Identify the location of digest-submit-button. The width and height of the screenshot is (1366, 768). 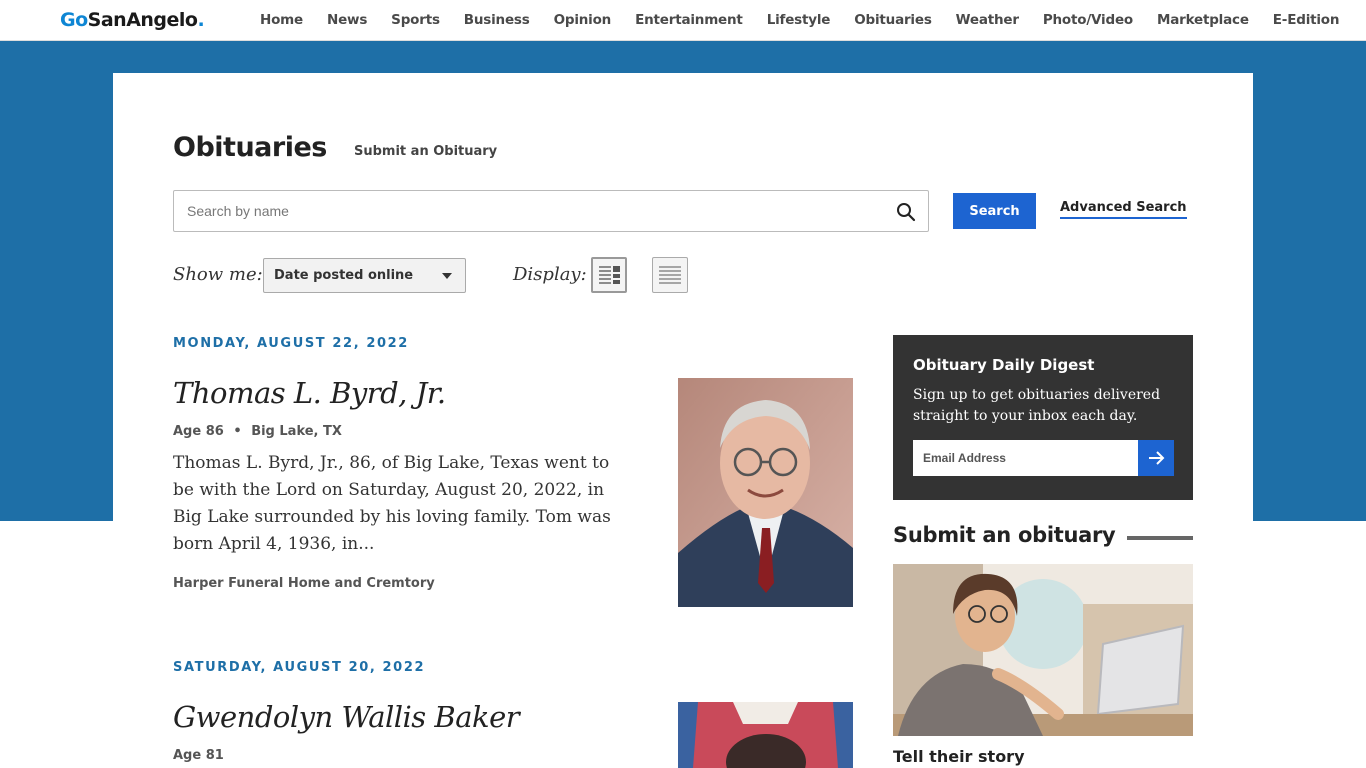
(1156, 458).